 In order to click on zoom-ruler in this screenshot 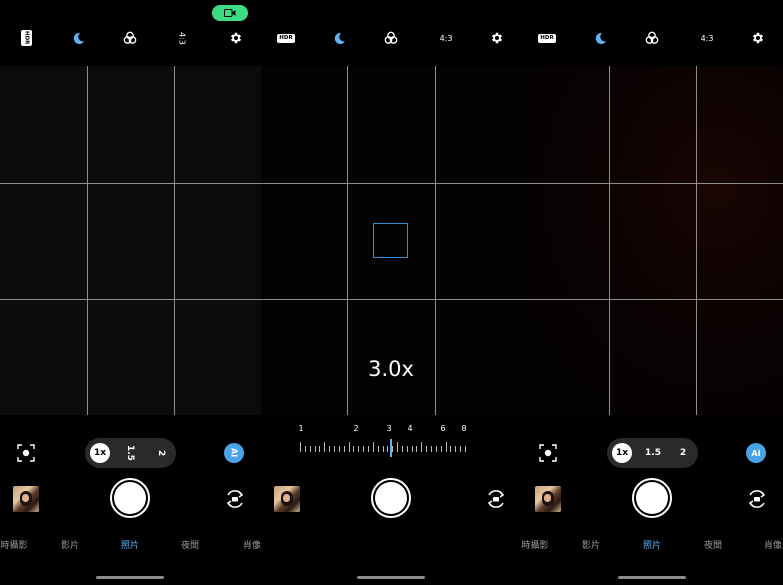, I will do `click(383, 448)`.